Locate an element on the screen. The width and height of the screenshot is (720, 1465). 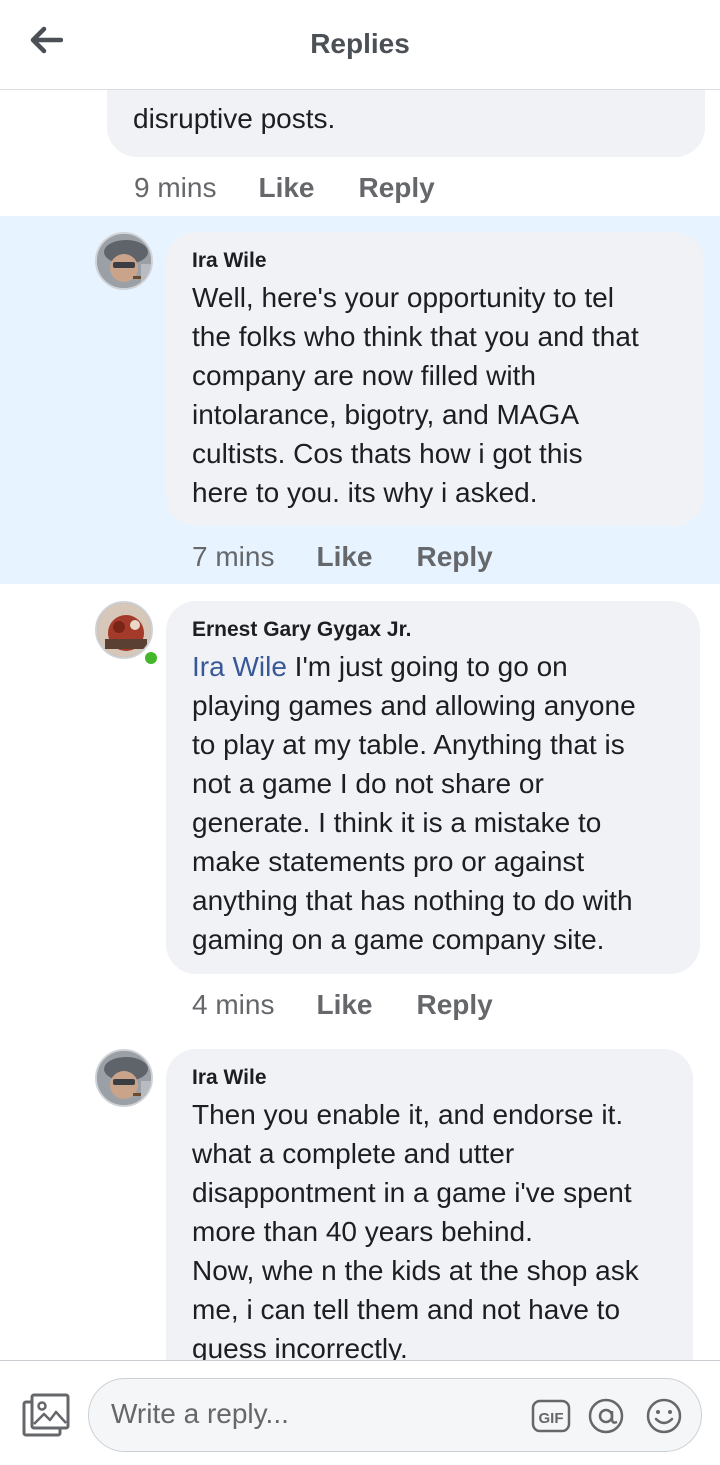
photo-button is located at coordinates (46, 1415).